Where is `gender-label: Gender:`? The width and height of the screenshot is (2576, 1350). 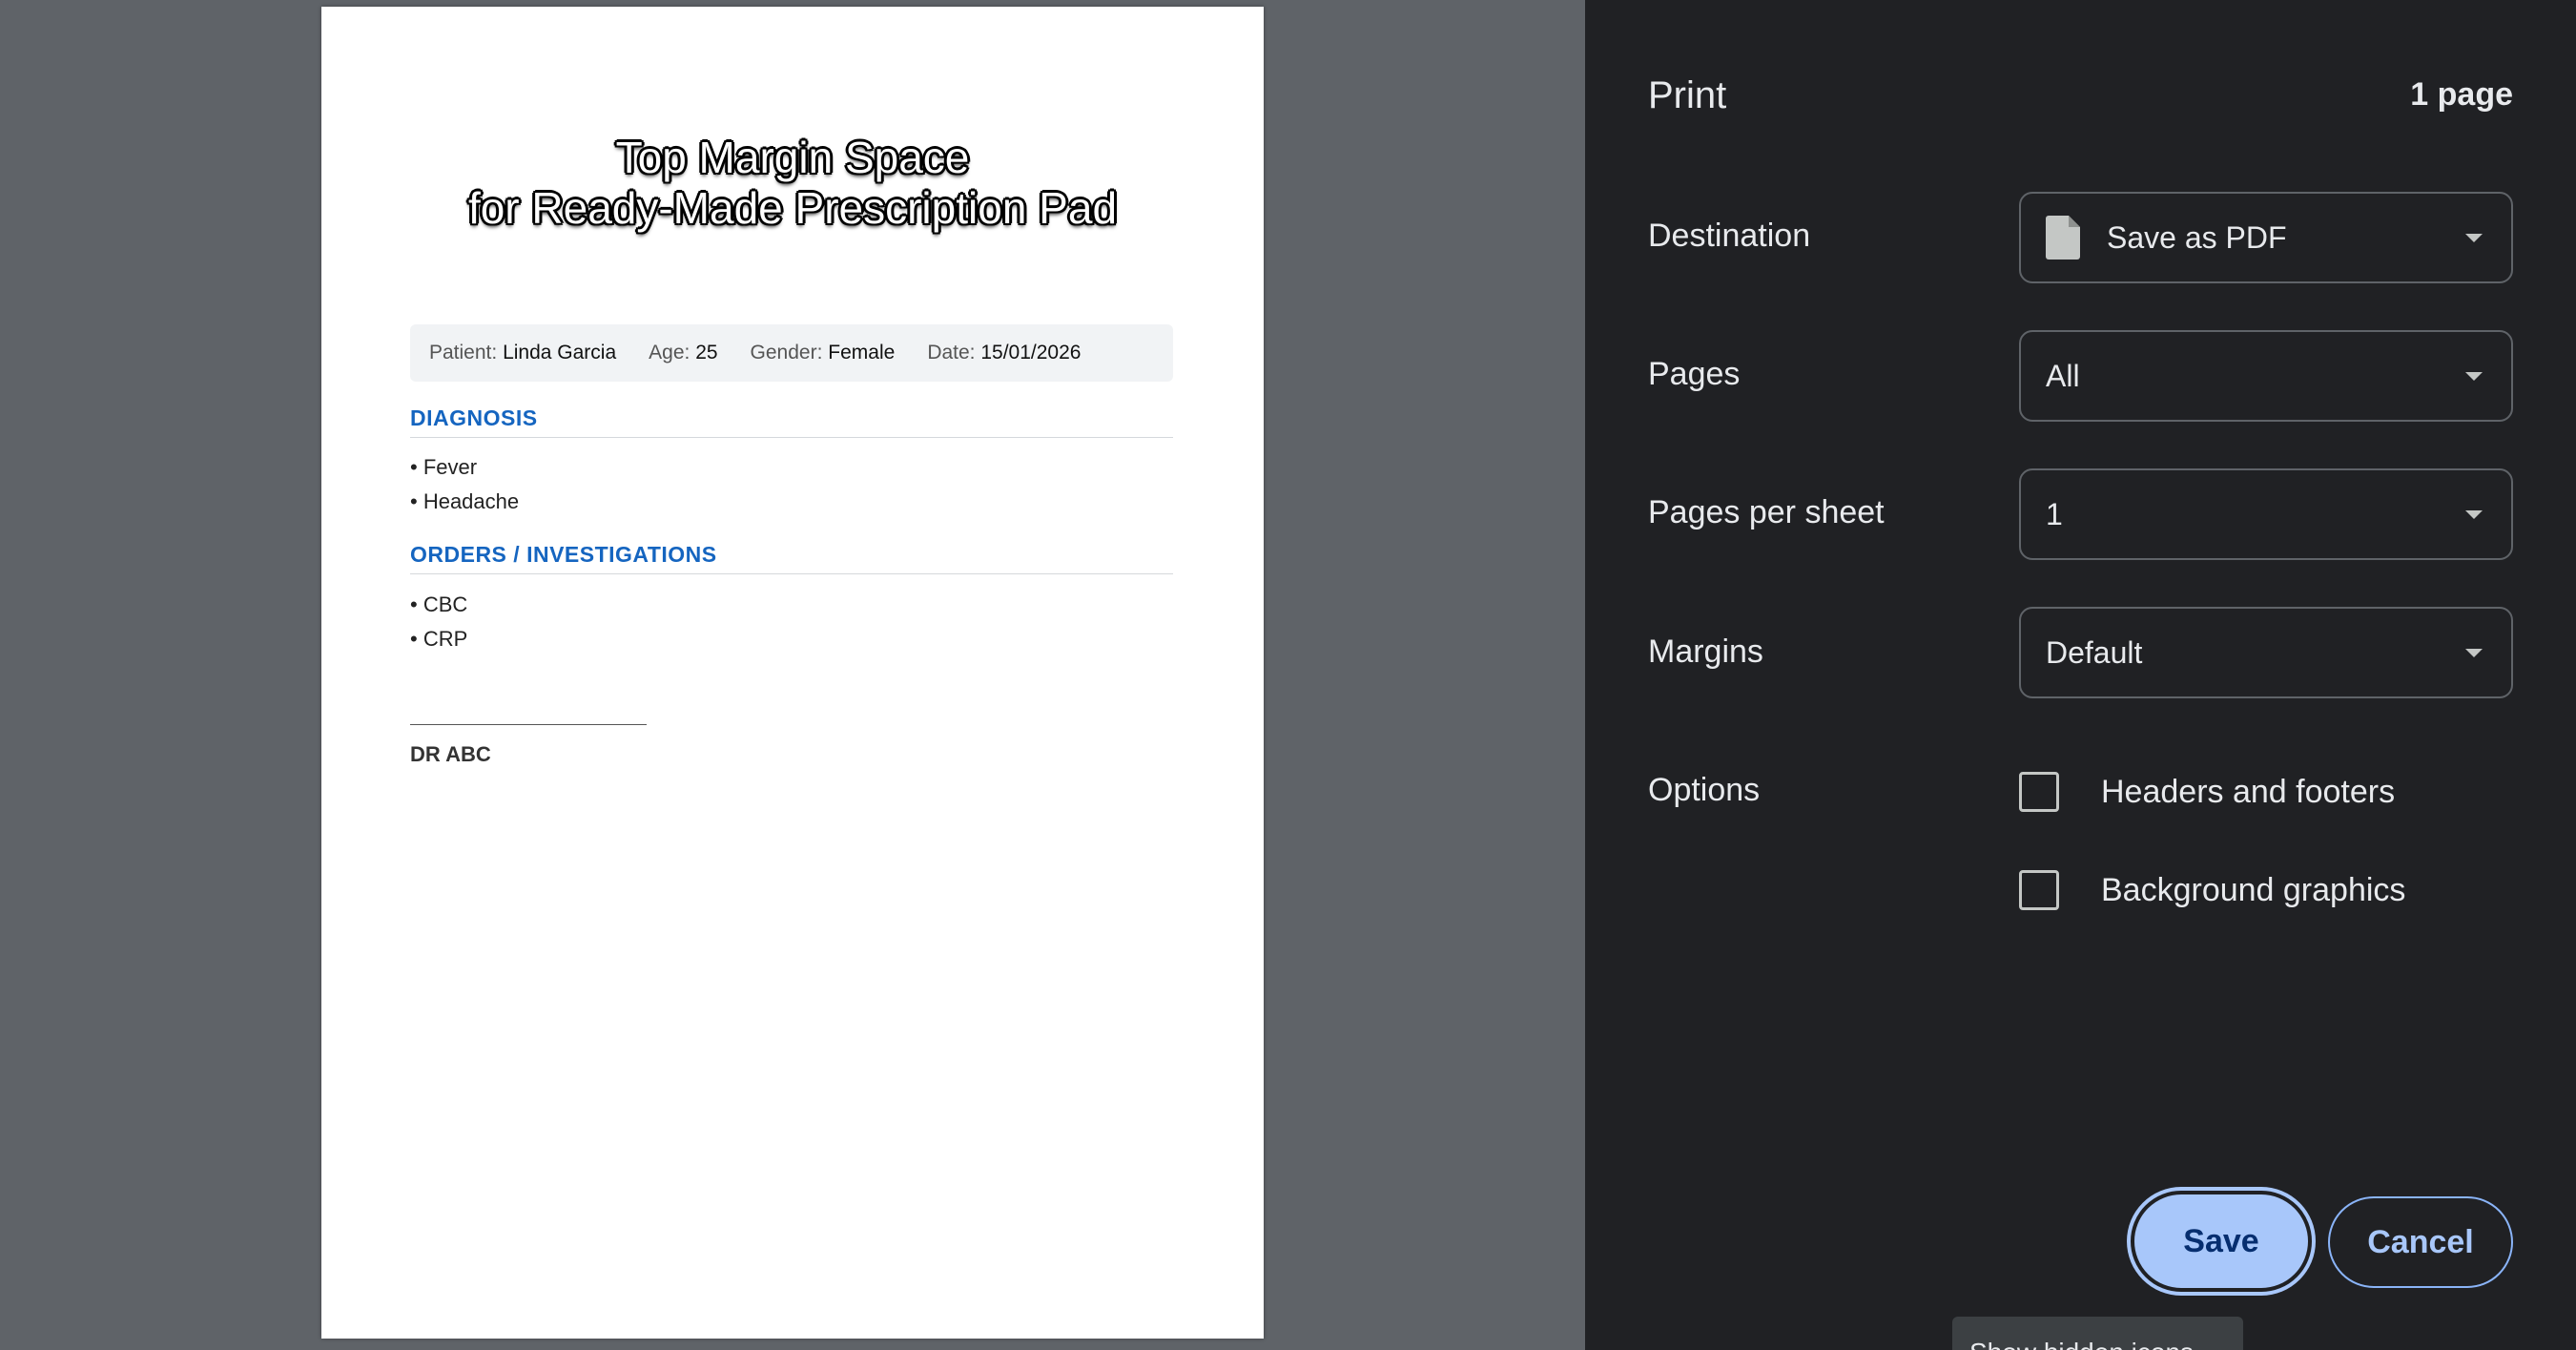
gender-label: Gender: is located at coordinates (786, 352).